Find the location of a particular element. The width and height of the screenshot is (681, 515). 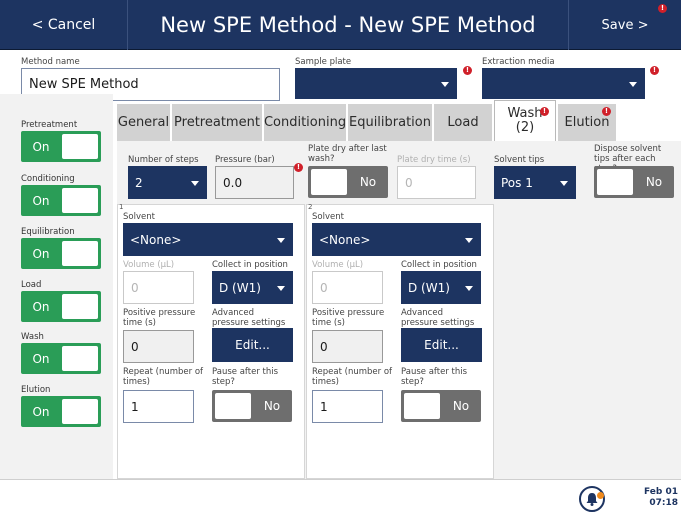

clock: Feb 01 07:18 is located at coordinates (656, 498).